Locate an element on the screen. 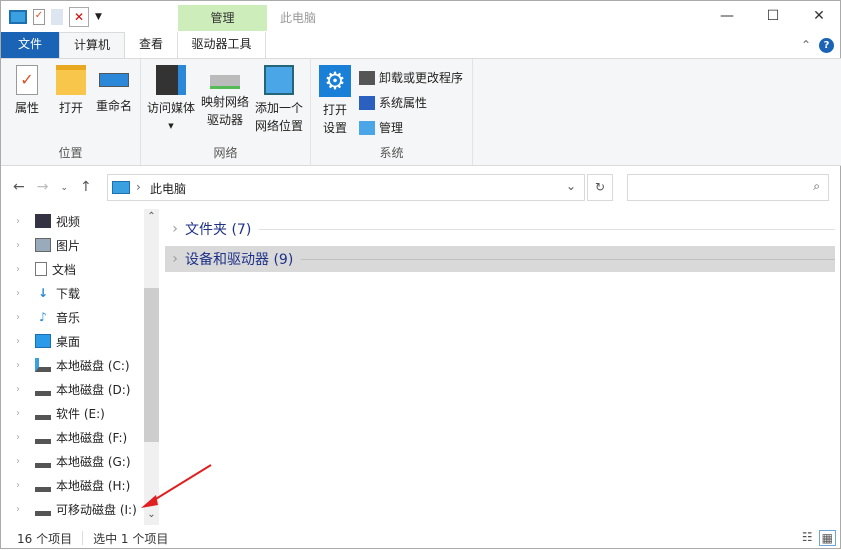  back-icon: ← is located at coordinates (19, 188).